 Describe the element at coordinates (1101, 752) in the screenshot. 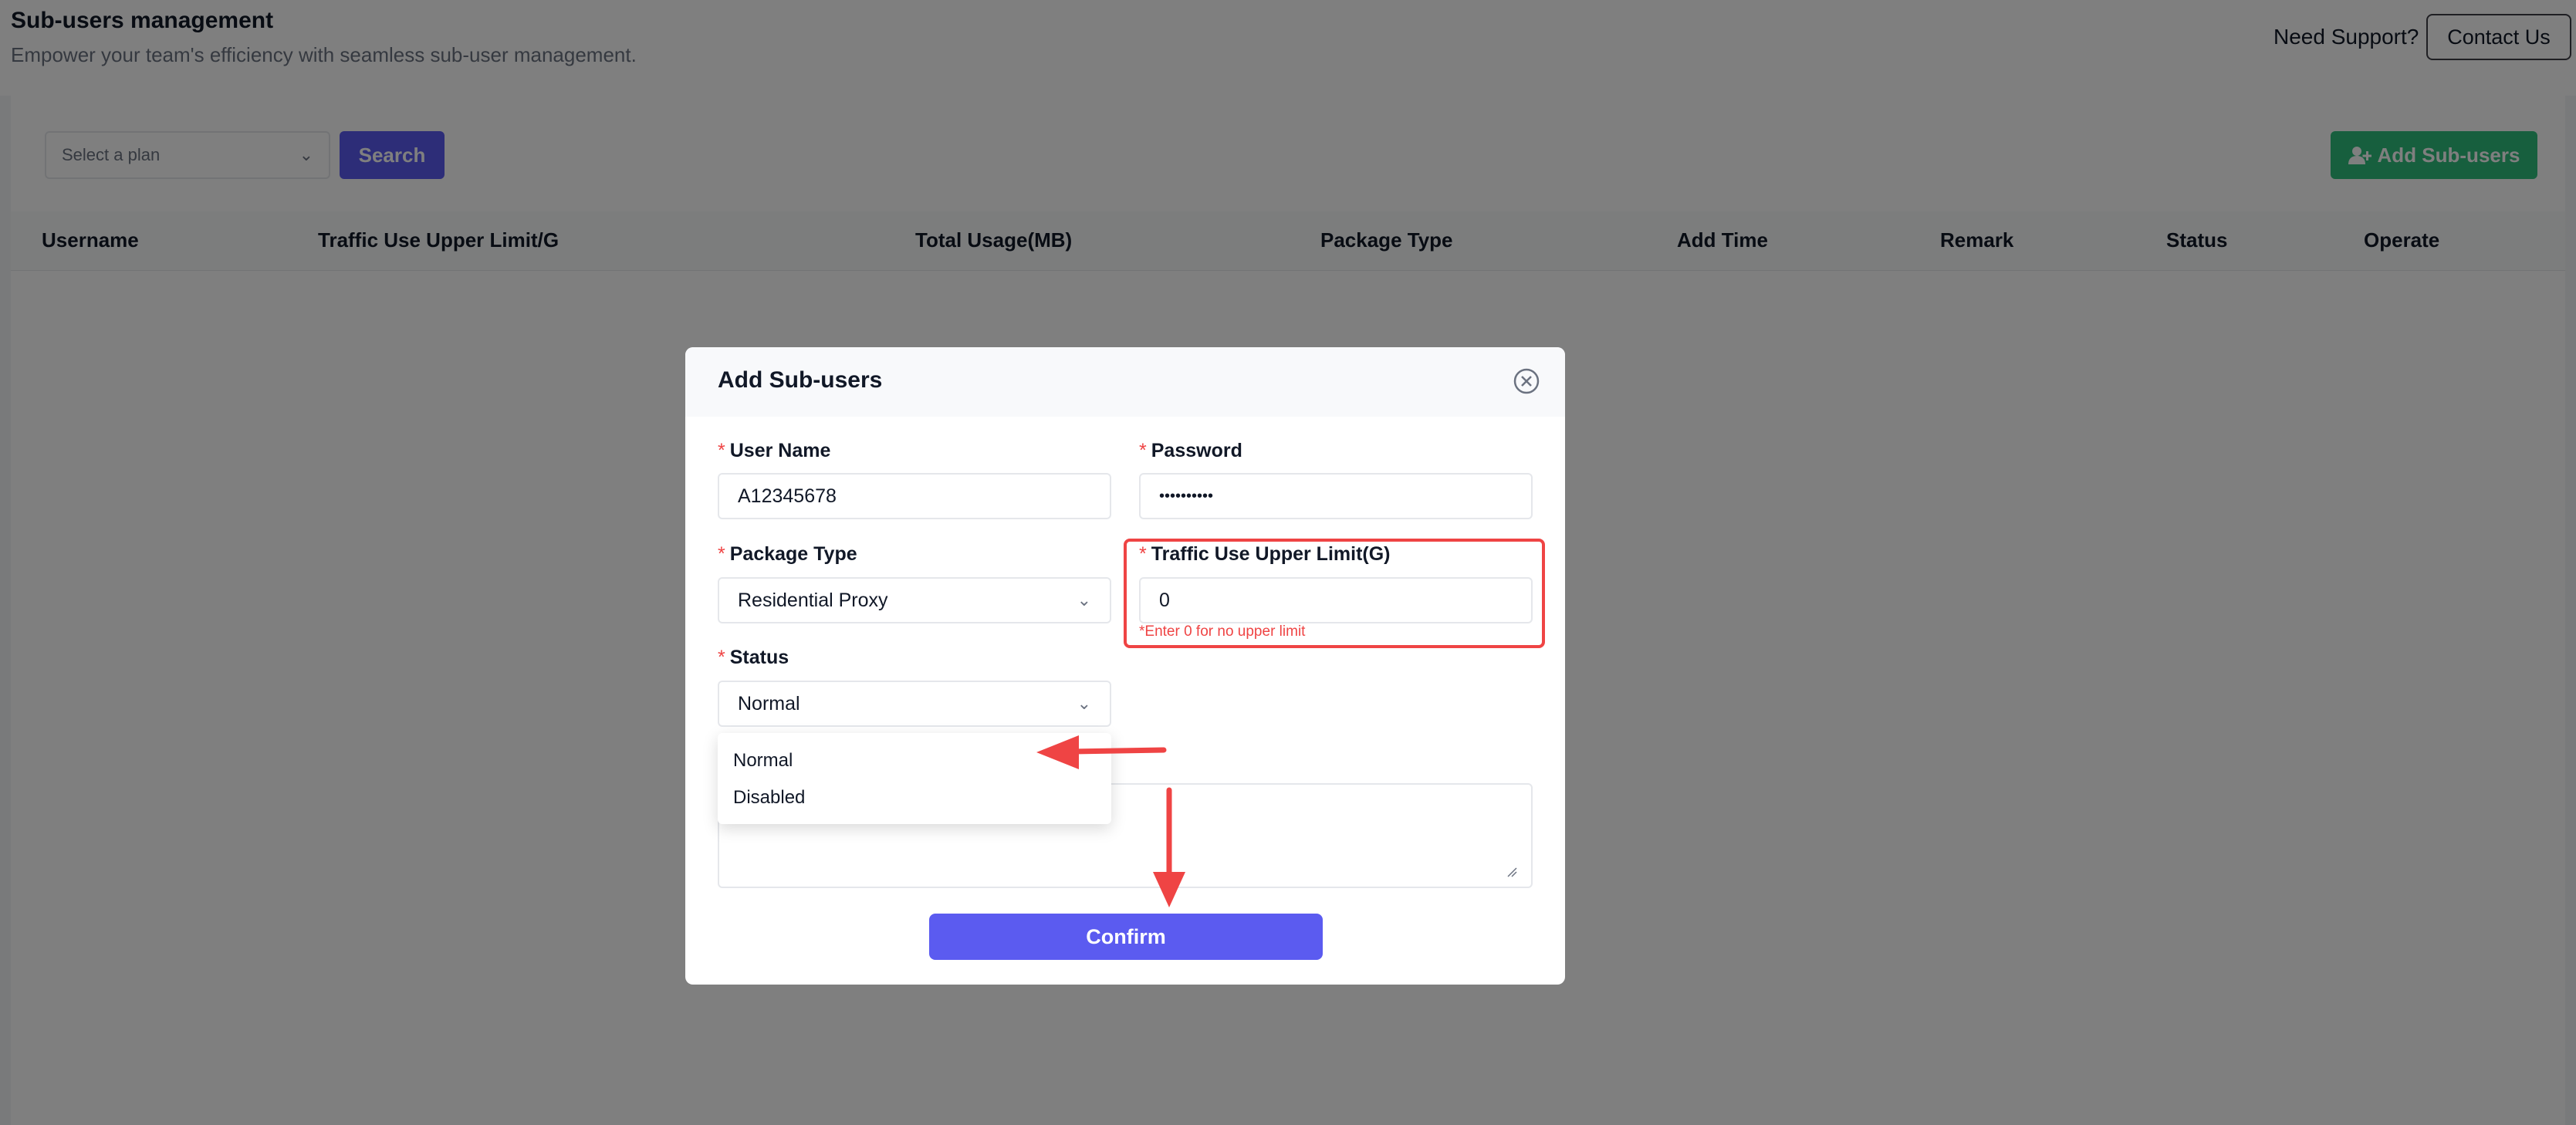

I see `left-arrow-icon` at that location.